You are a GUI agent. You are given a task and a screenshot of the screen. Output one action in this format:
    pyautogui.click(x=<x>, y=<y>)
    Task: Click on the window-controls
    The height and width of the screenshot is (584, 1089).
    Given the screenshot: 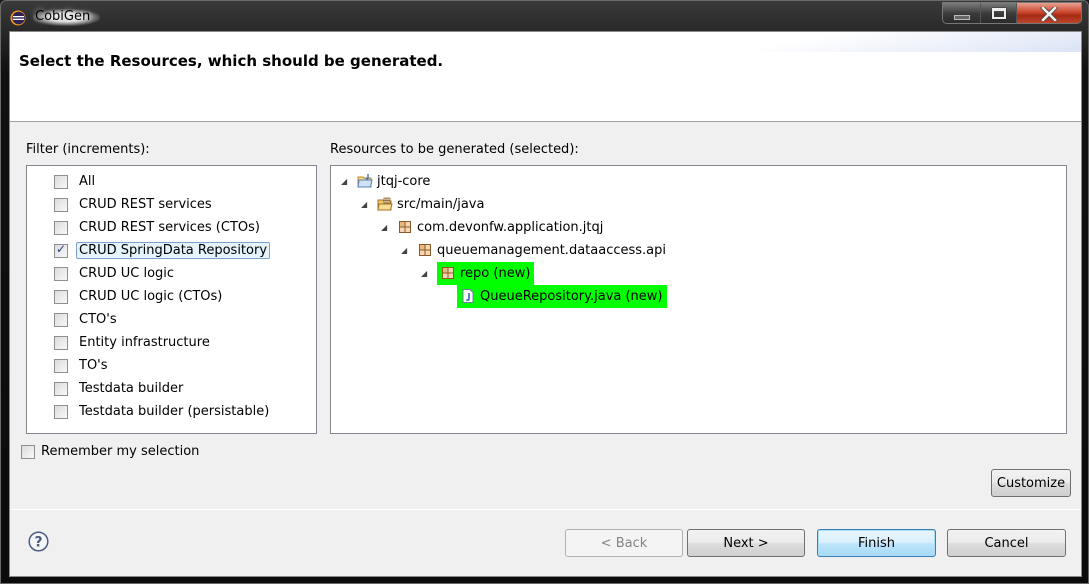 What is the action you would take?
    pyautogui.click(x=1012, y=13)
    